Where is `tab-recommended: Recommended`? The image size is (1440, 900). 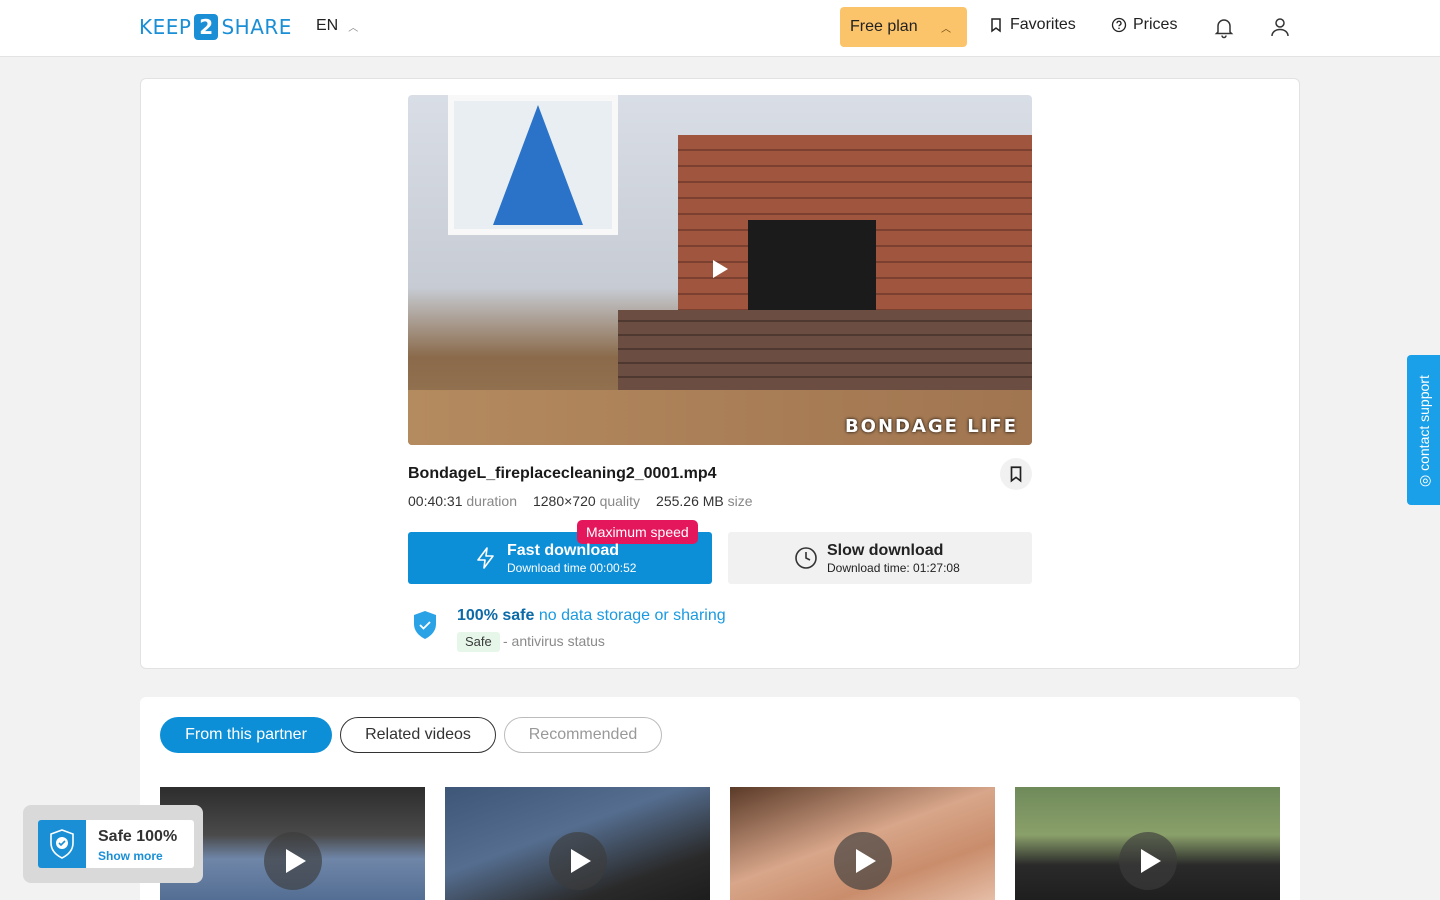 tab-recommended: Recommended is located at coordinates (583, 735).